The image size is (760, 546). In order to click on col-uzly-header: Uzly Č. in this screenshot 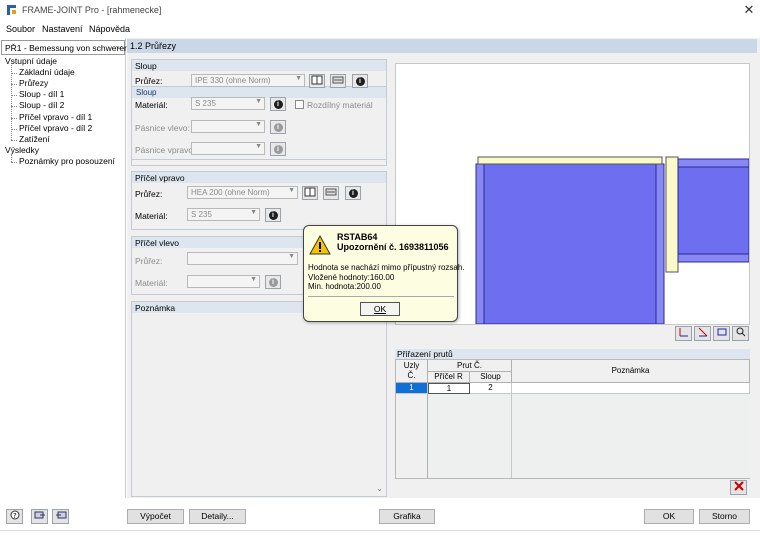, I will do `click(412, 371)`.